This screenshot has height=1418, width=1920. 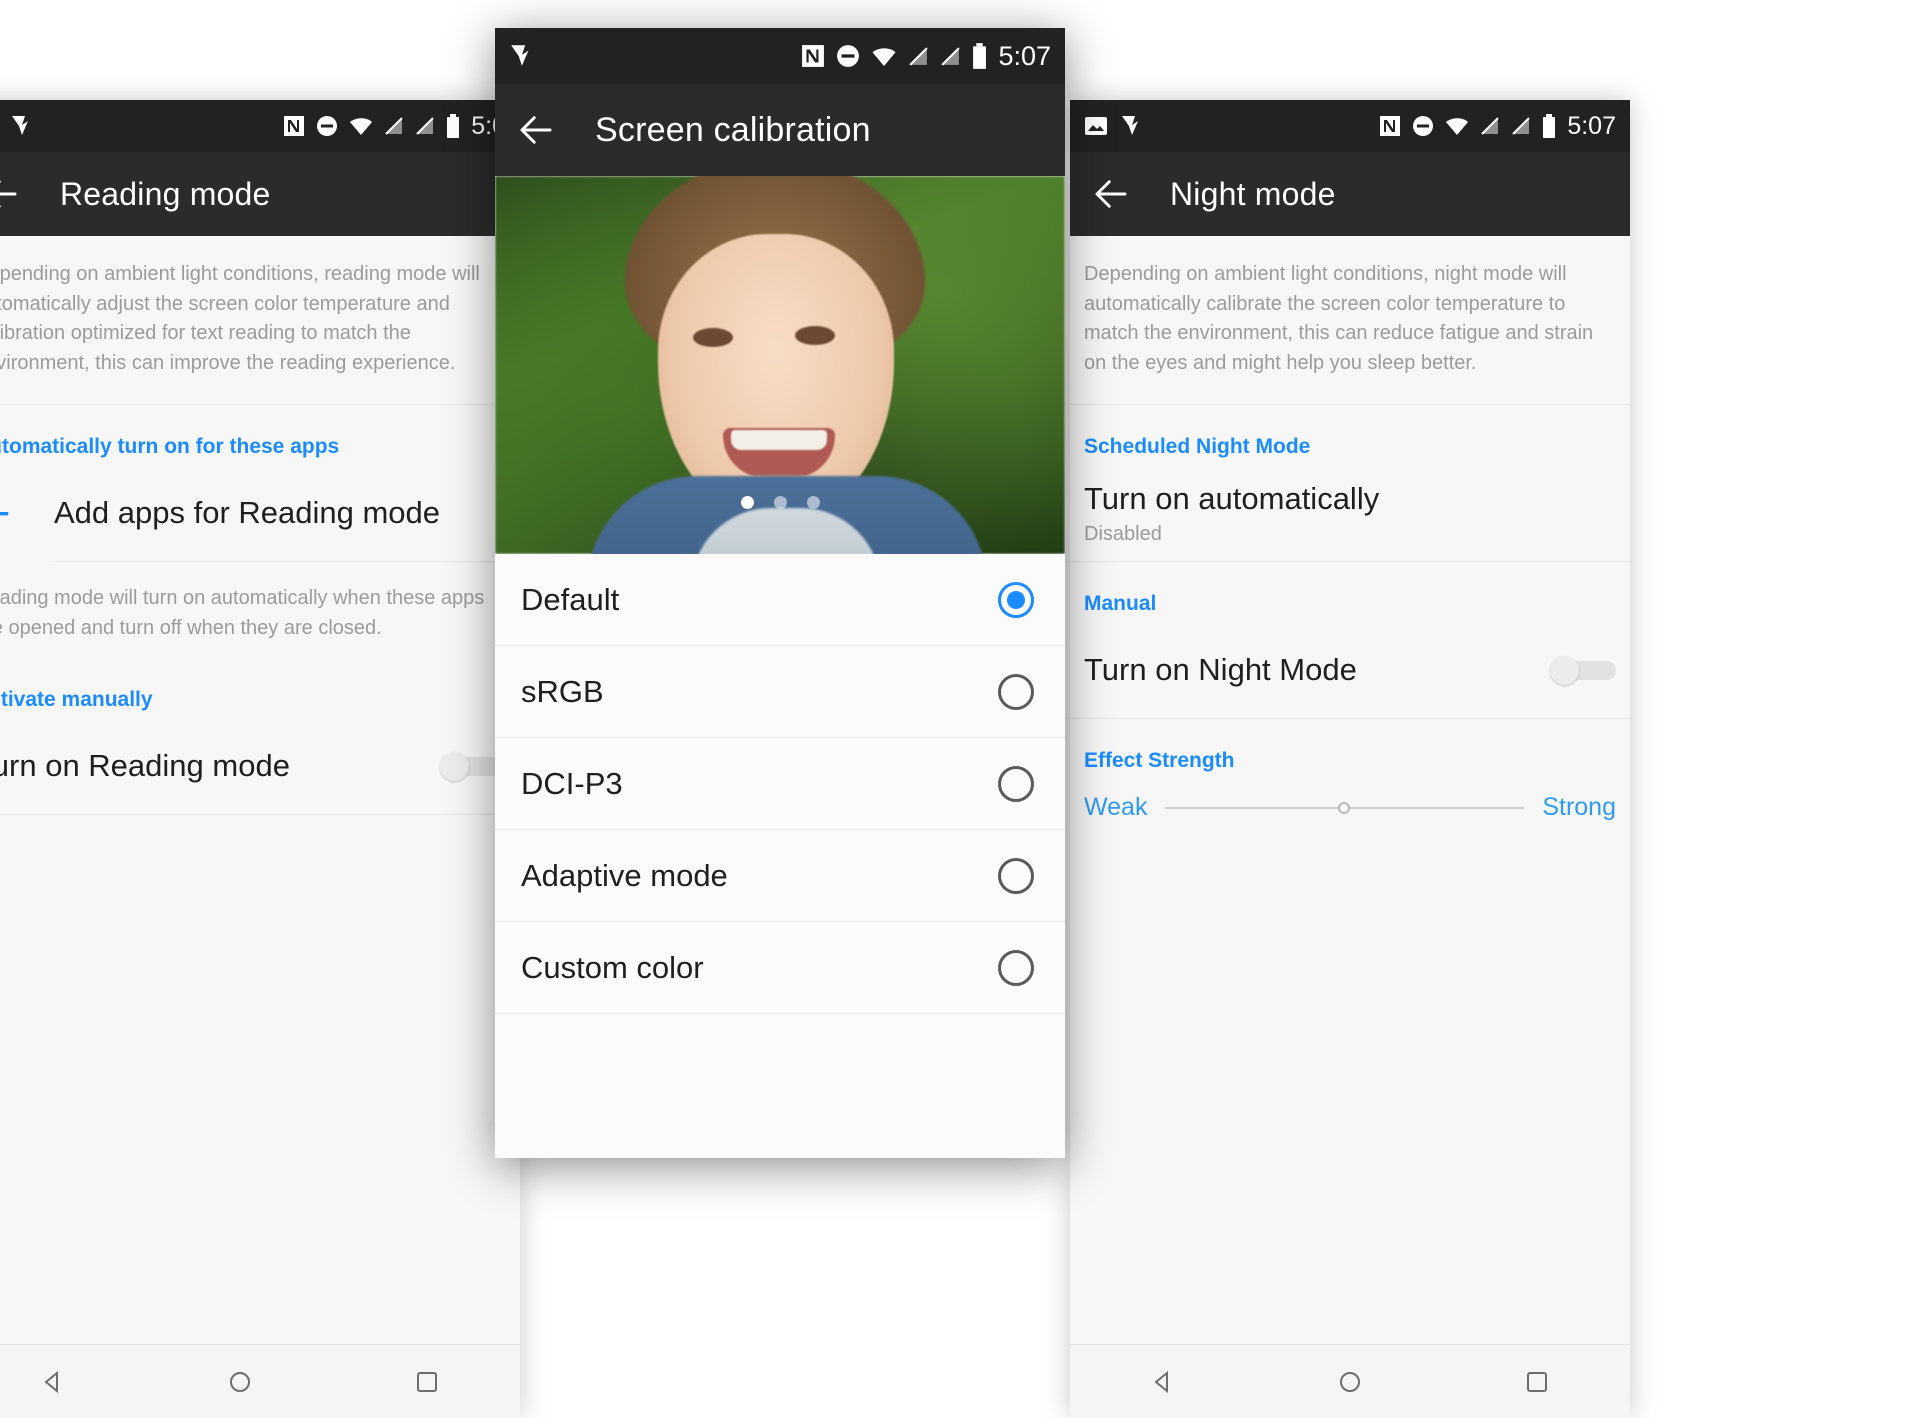 What do you see at coordinates (713, 337) in the screenshot?
I see `preview-subject-eye-left` at bounding box center [713, 337].